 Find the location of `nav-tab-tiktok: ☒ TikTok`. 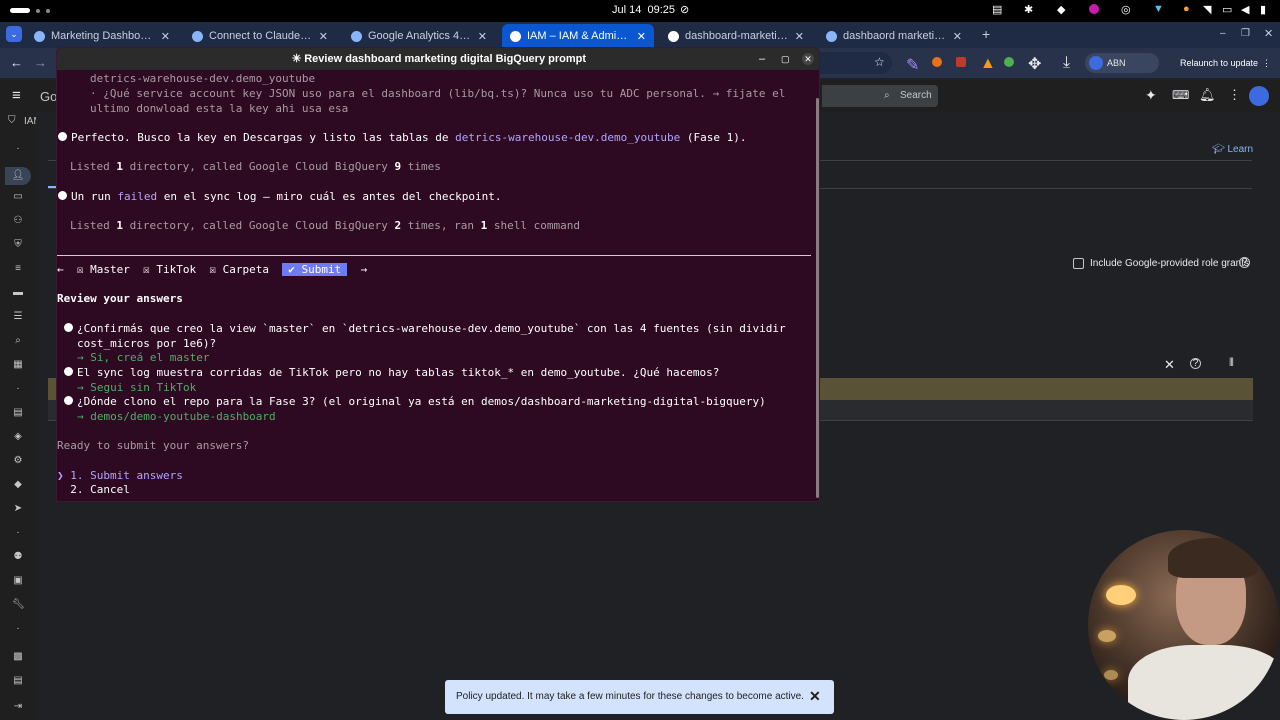

nav-tab-tiktok: ☒ TikTok is located at coordinates (169, 269).